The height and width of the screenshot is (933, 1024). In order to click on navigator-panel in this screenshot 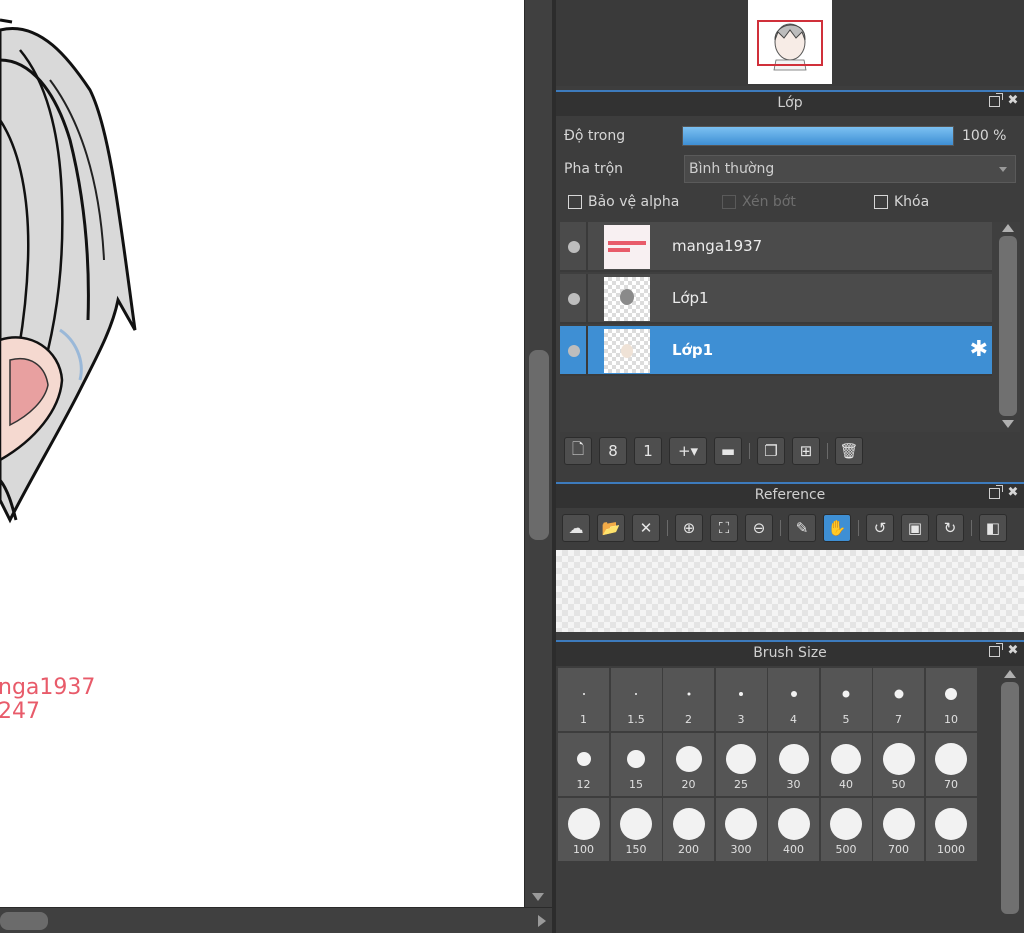, I will do `click(790, 43)`.